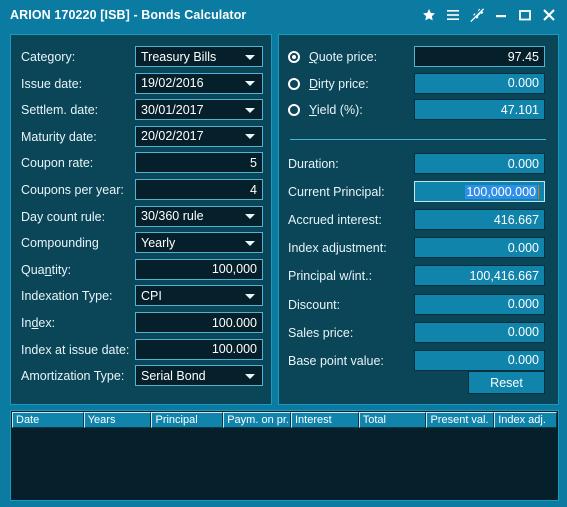  Describe the element at coordinates (479, 332) in the screenshot. I see `input-sales-price: 0.000` at that location.